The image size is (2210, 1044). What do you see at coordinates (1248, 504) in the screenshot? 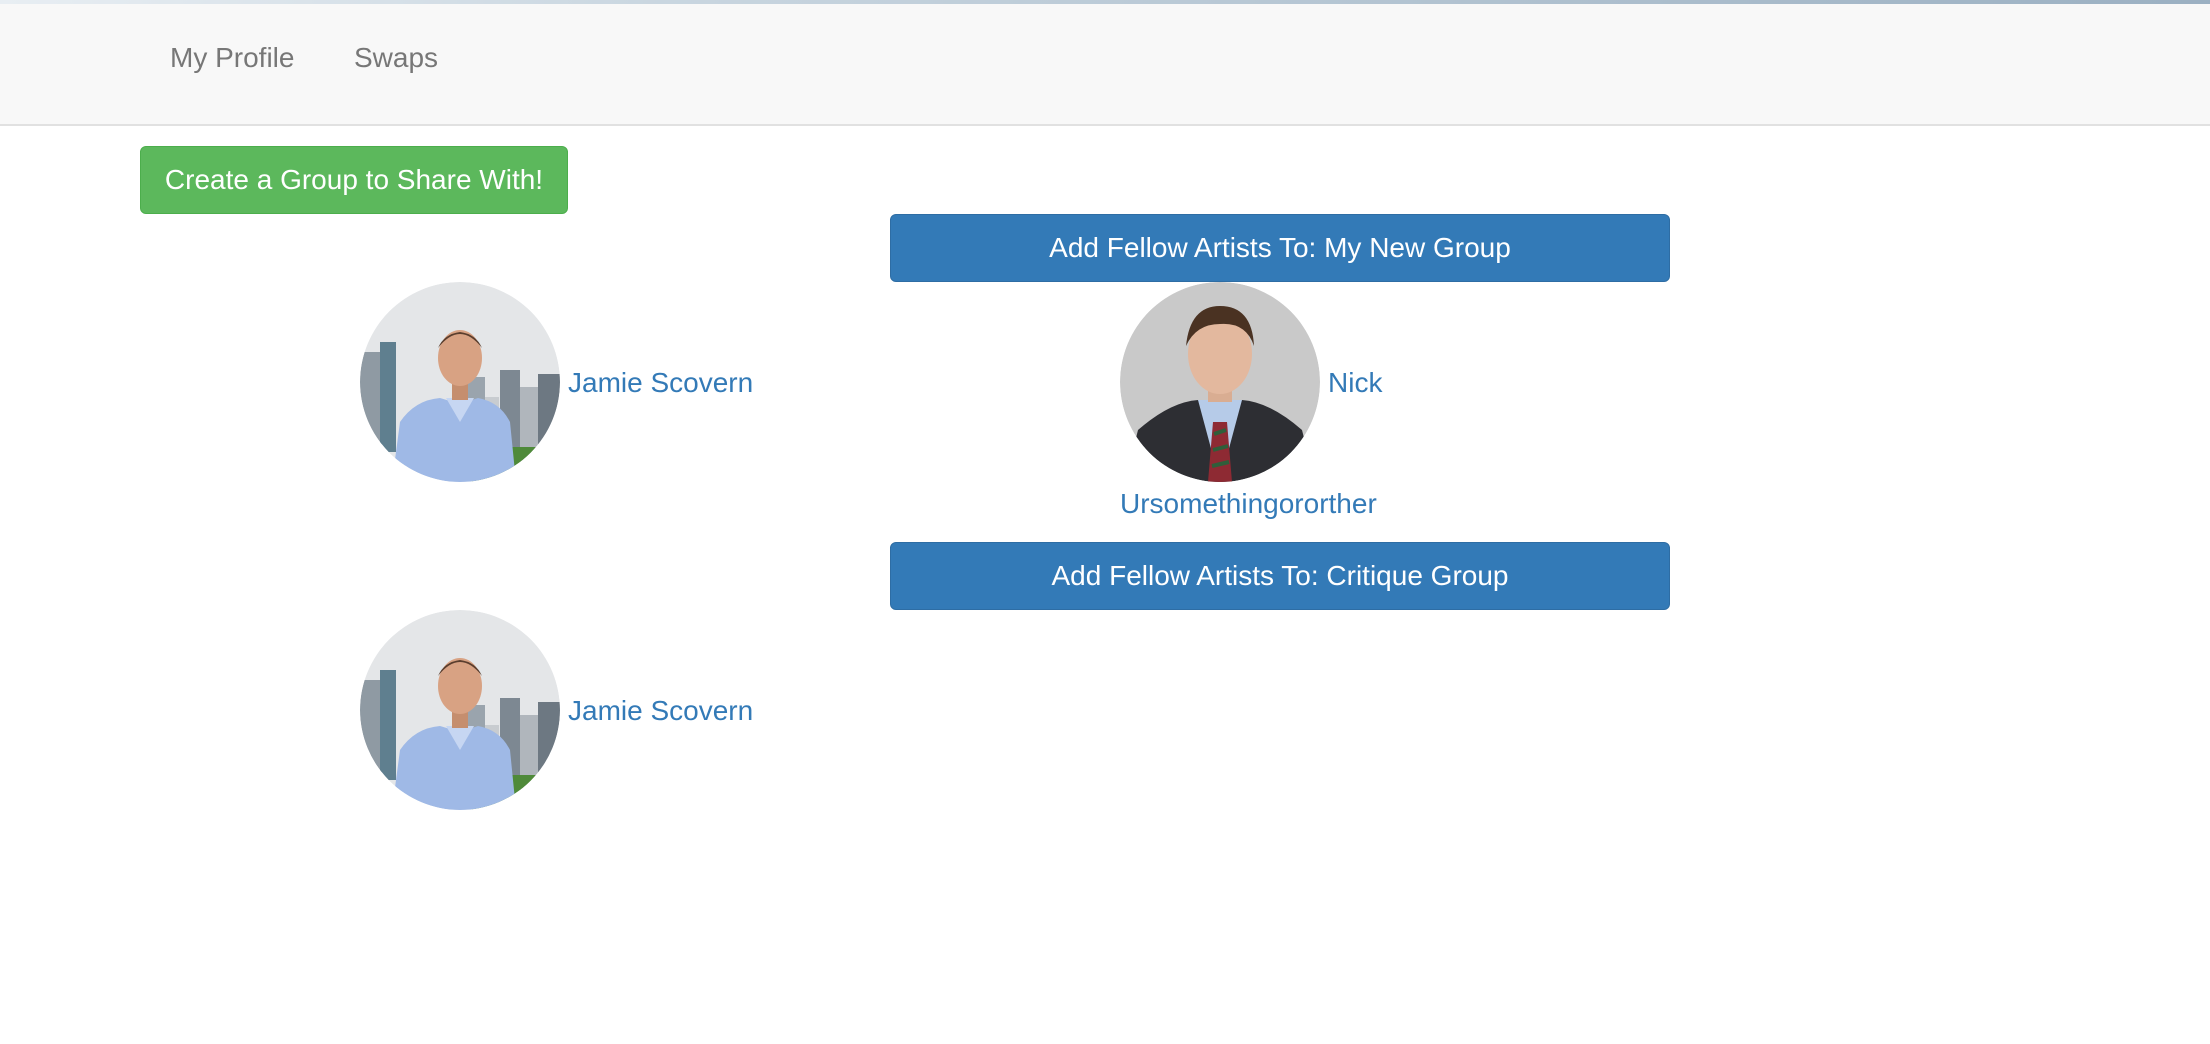
I see `artist-name-nick-line2: Ursomethingororther` at bounding box center [1248, 504].